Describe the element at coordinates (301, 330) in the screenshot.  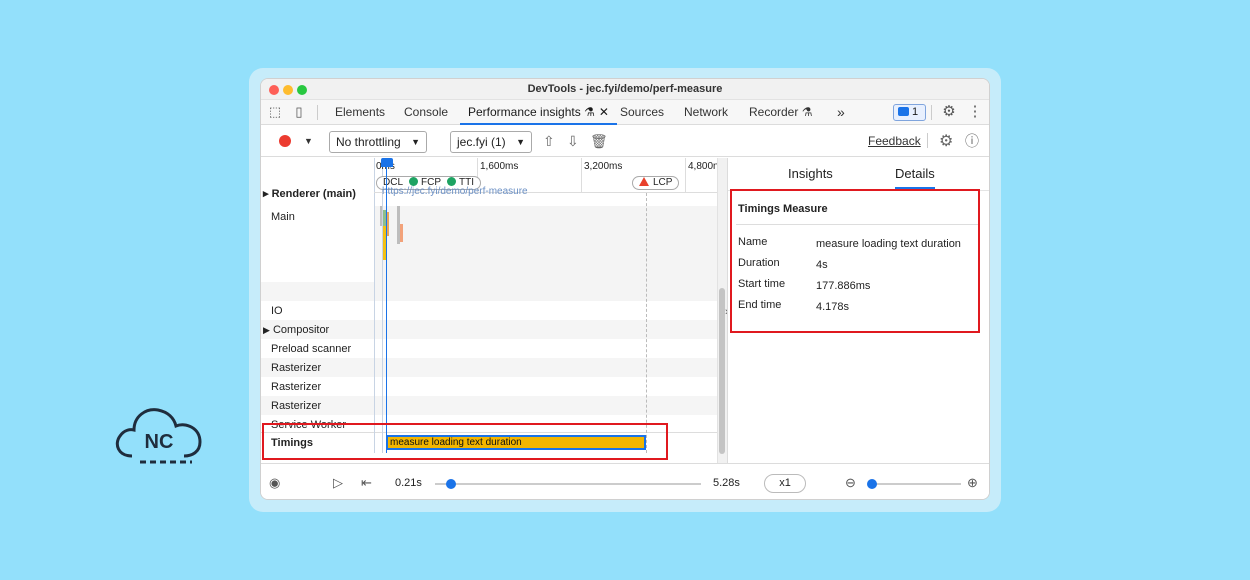
I see `track-compositor-label: Compositor` at that location.